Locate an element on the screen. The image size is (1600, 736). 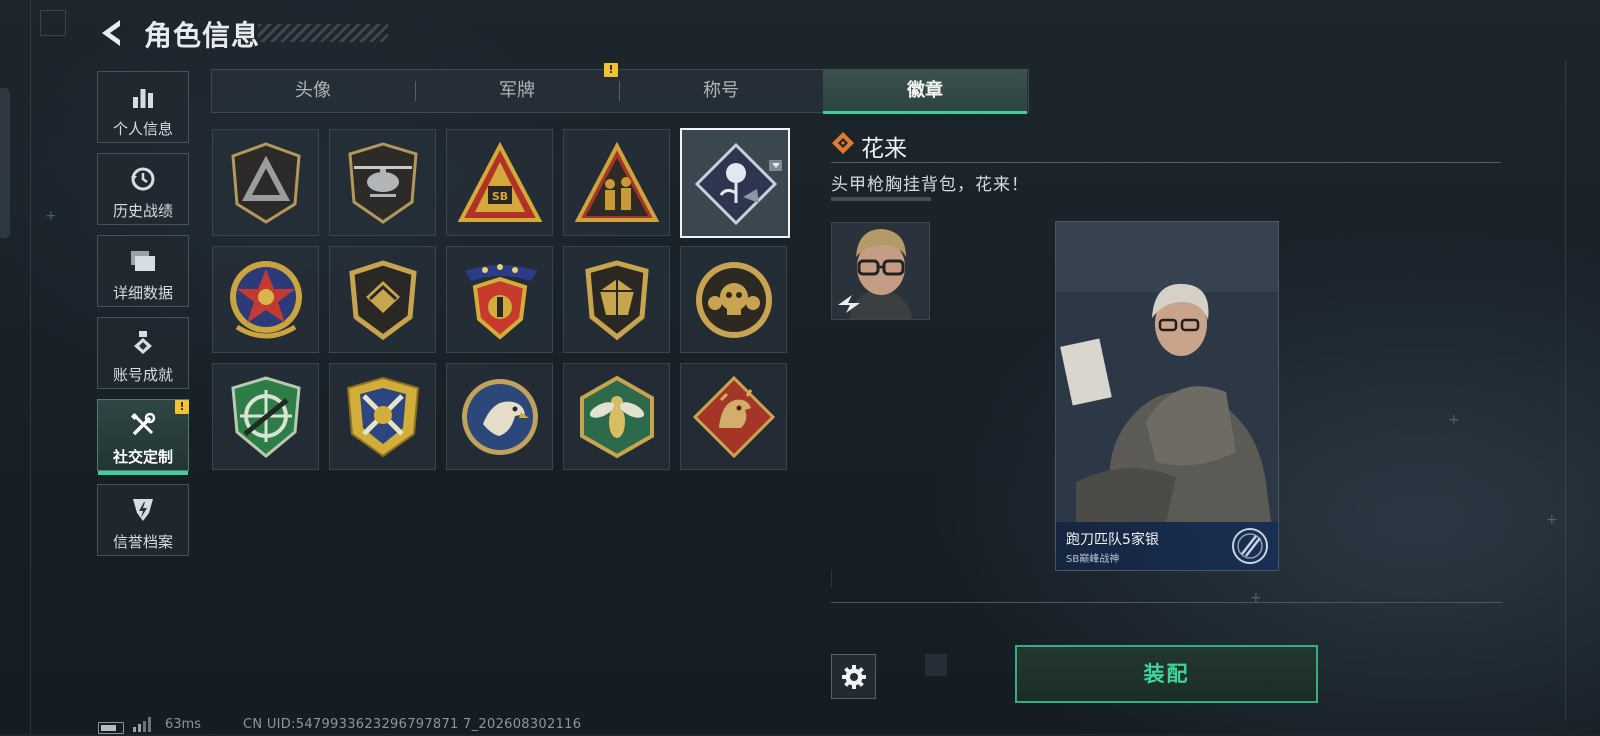
sidebar-item-label: 历史战绩 is located at coordinates (142, 211).